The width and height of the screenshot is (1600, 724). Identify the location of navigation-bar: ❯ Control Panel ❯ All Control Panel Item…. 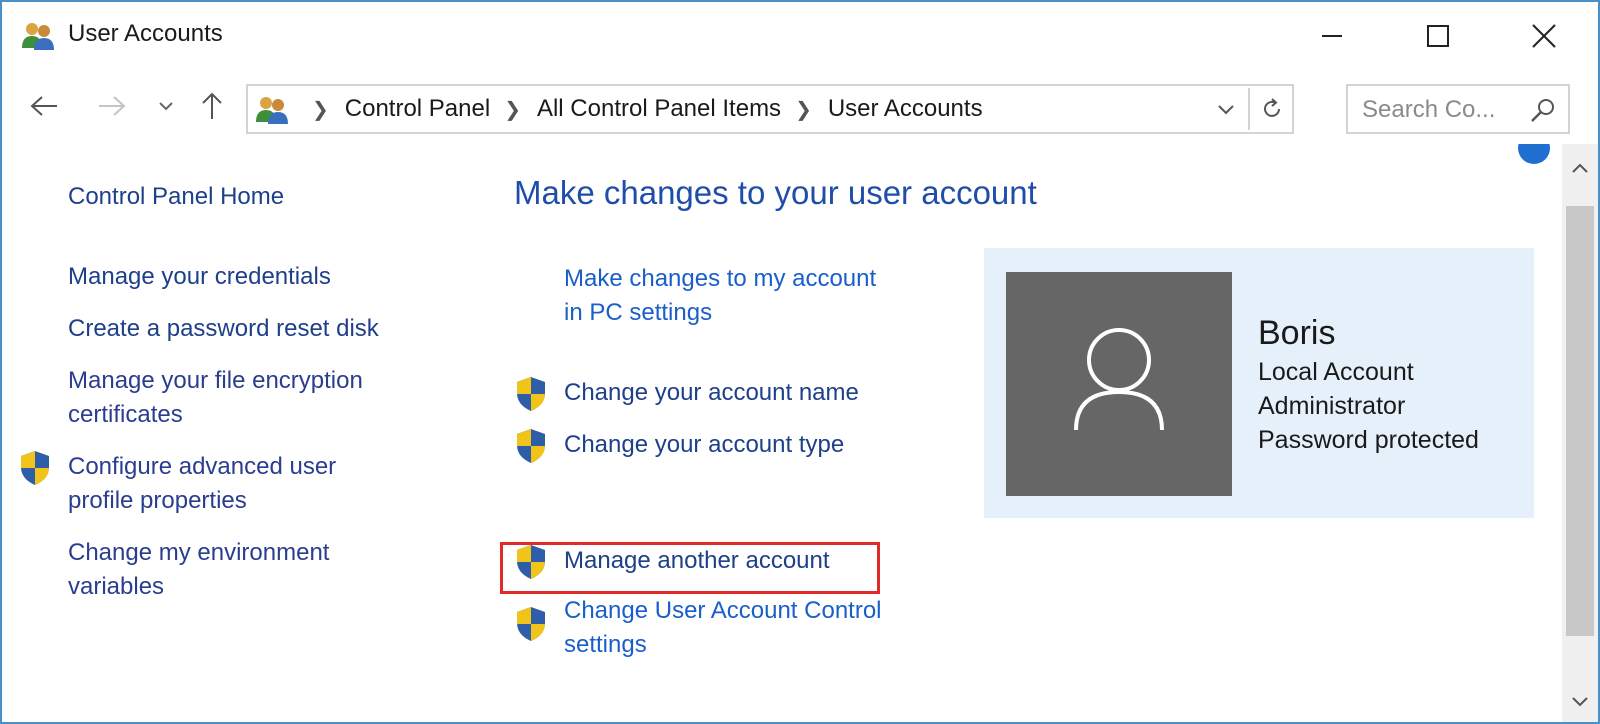
(800, 107).